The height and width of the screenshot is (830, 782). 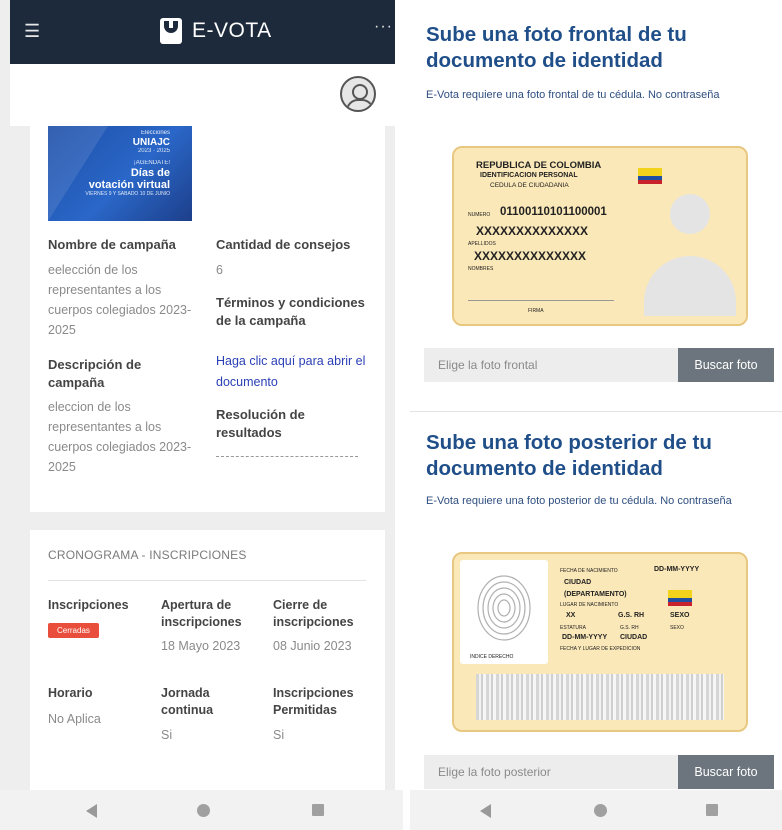 What do you see at coordinates (232, 30) in the screenshot?
I see `app-name: E-VOTA` at bounding box center [232, 30].